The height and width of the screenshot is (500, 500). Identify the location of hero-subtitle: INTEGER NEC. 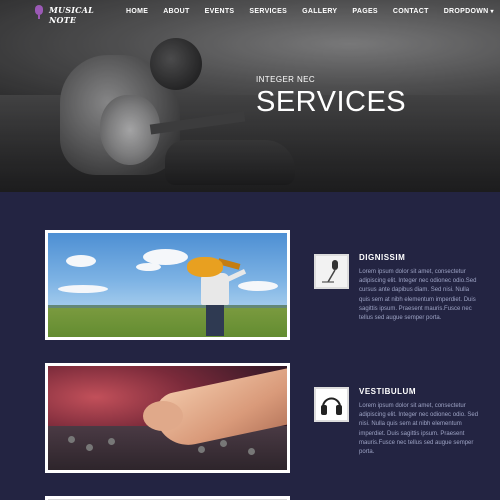
(286, 79).